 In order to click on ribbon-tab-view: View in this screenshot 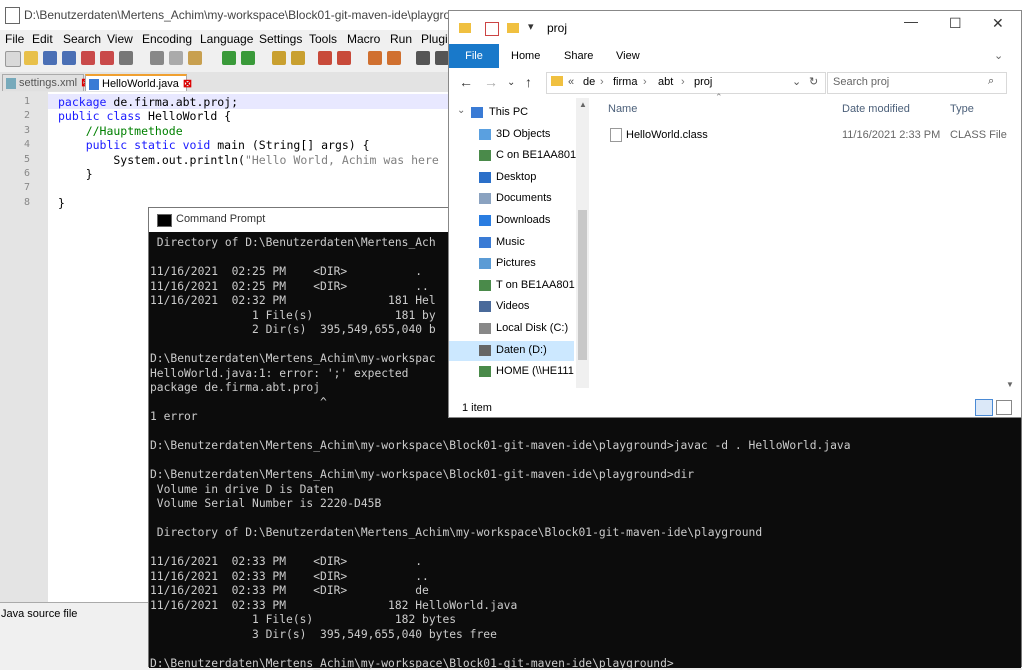, I will do `click(628, 56)`.